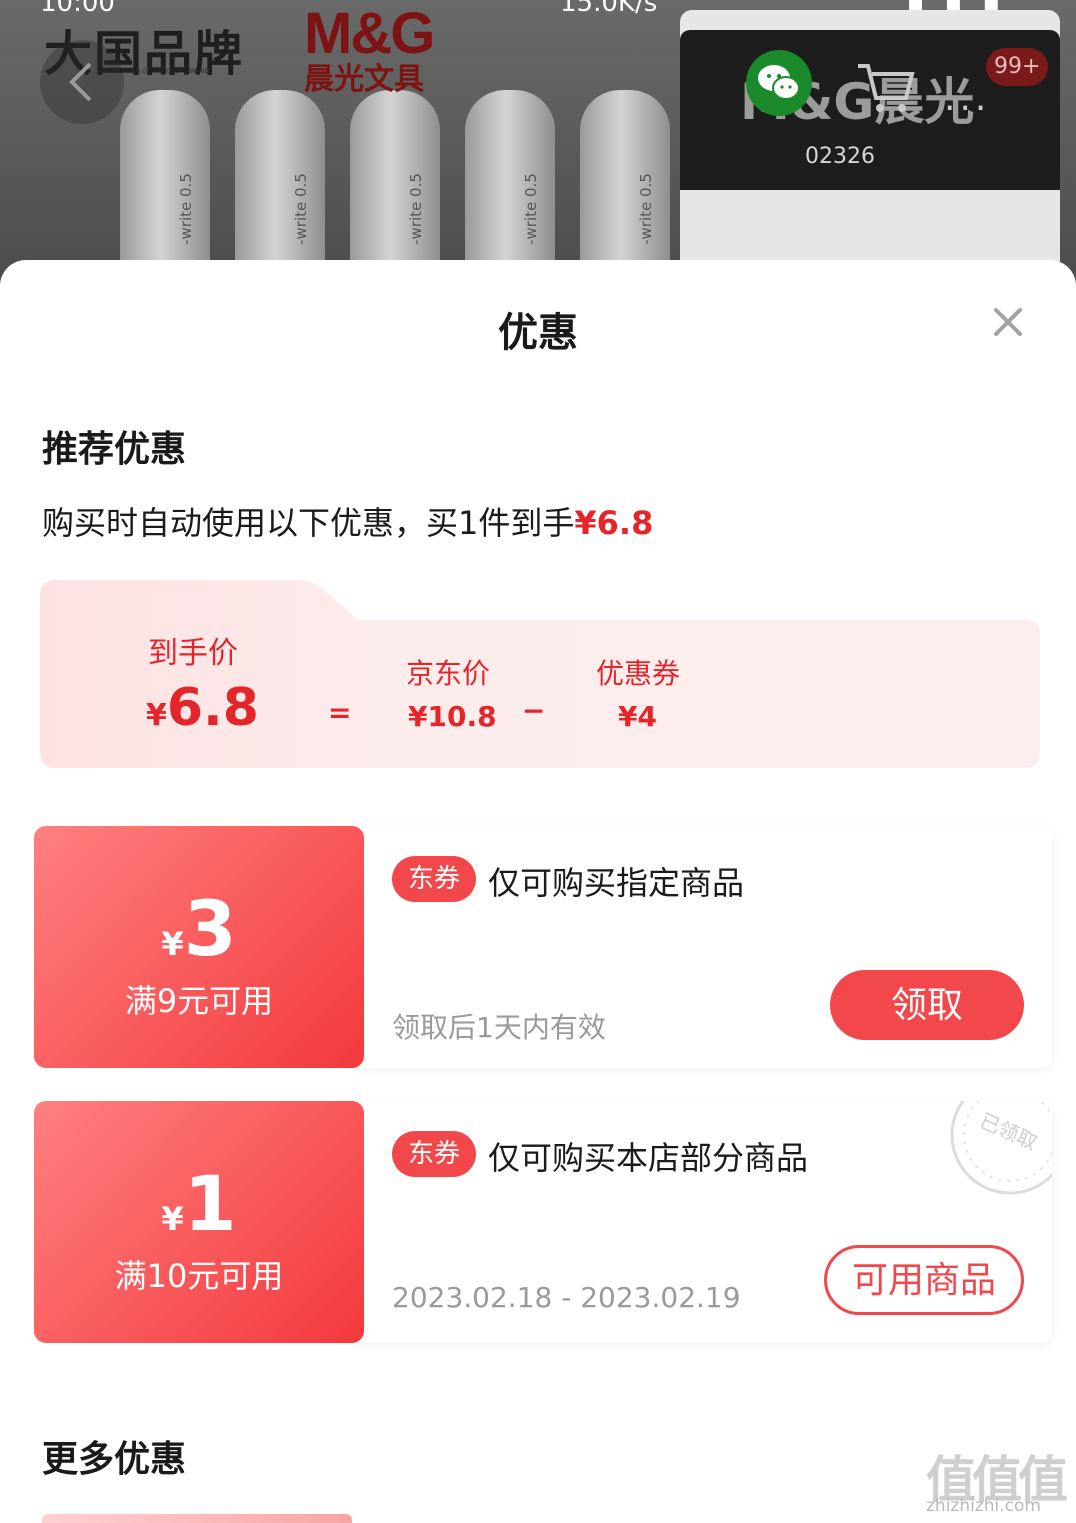  Describe the element at coordinates (1008, 1131) in the screenshot. I see `svg-text: 已领取` at that location.